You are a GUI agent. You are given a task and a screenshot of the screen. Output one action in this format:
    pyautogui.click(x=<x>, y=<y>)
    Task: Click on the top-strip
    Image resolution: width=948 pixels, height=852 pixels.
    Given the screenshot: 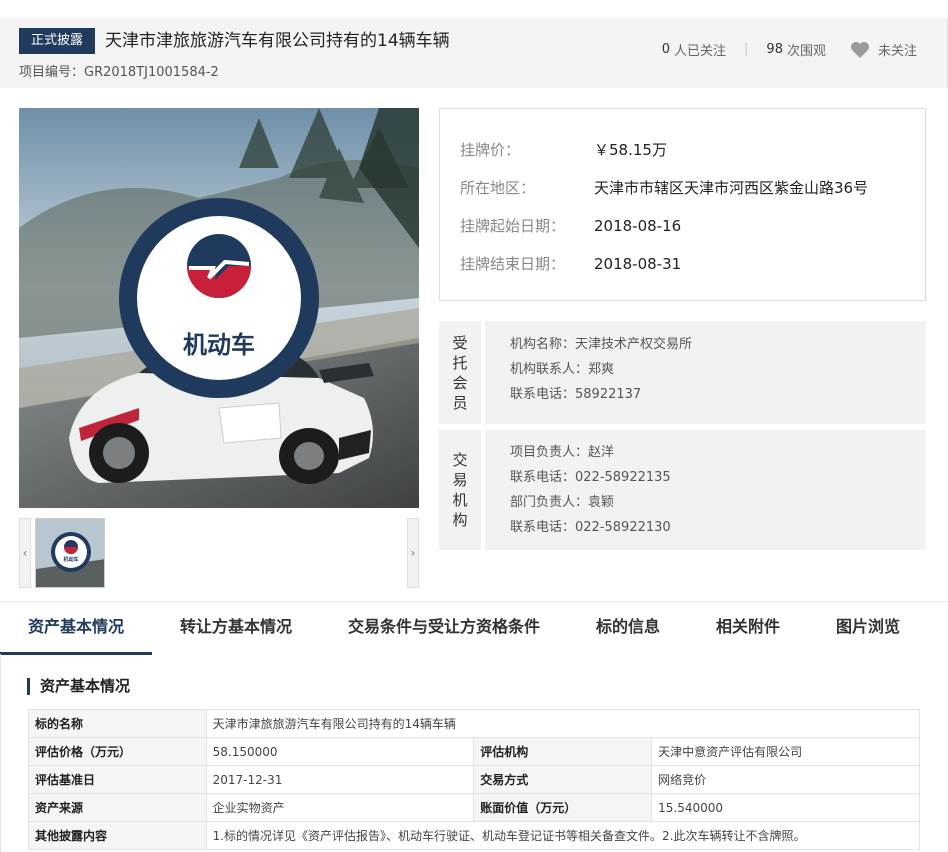 What is the action you would take?
    pyautogui.click(x=474, y=9)
    